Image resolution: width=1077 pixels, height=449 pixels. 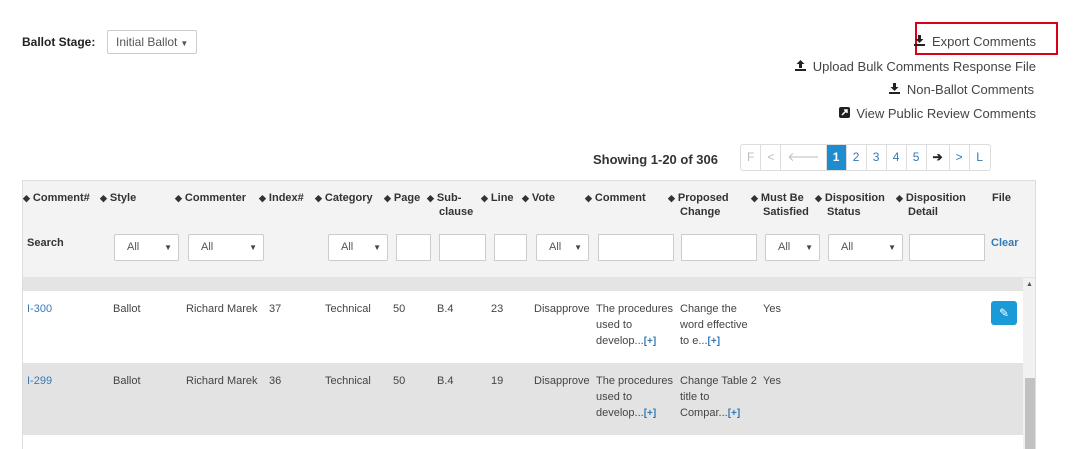 What do you see at coordinates (1029, 363) in the screenshot?
I see `table-scrollbar: ▲` at bounding box center [1029, 363].